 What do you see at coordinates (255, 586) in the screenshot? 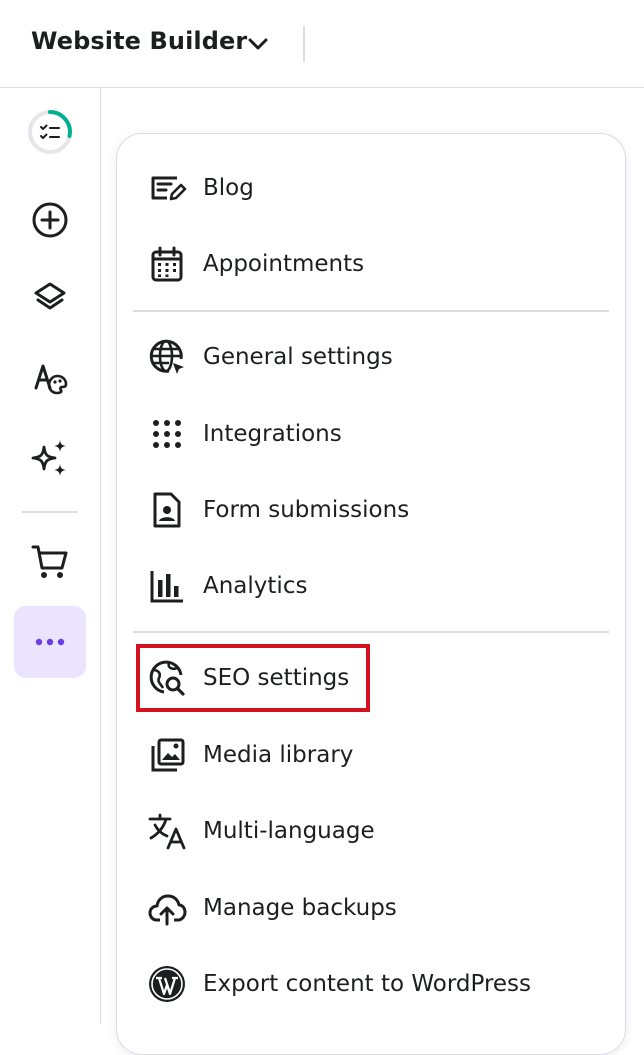
I see `menu-item-label: Analytics` at bounding box center [255, 586].